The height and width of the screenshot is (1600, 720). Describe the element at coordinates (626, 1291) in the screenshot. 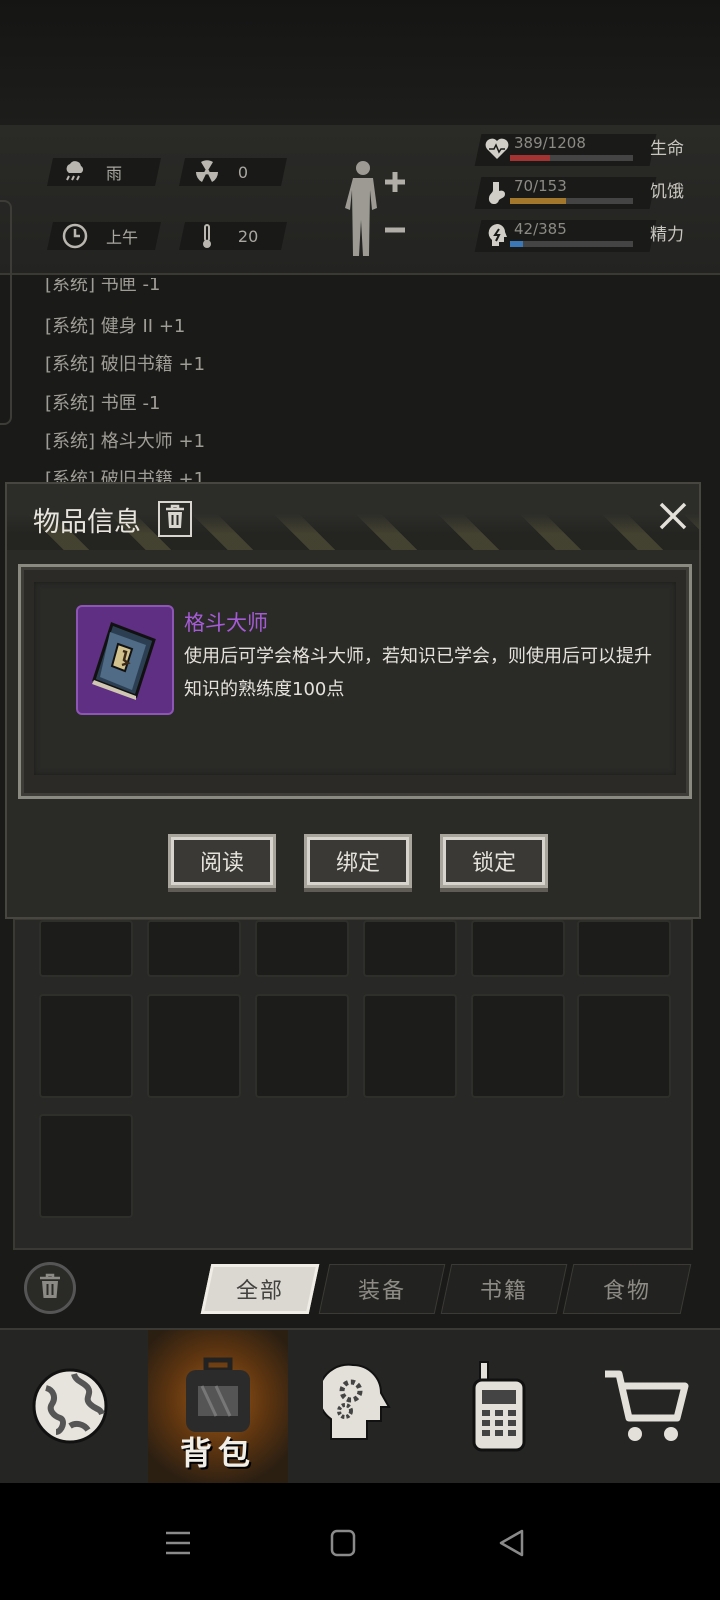

I see `tab-food-label: 食物` at that location.